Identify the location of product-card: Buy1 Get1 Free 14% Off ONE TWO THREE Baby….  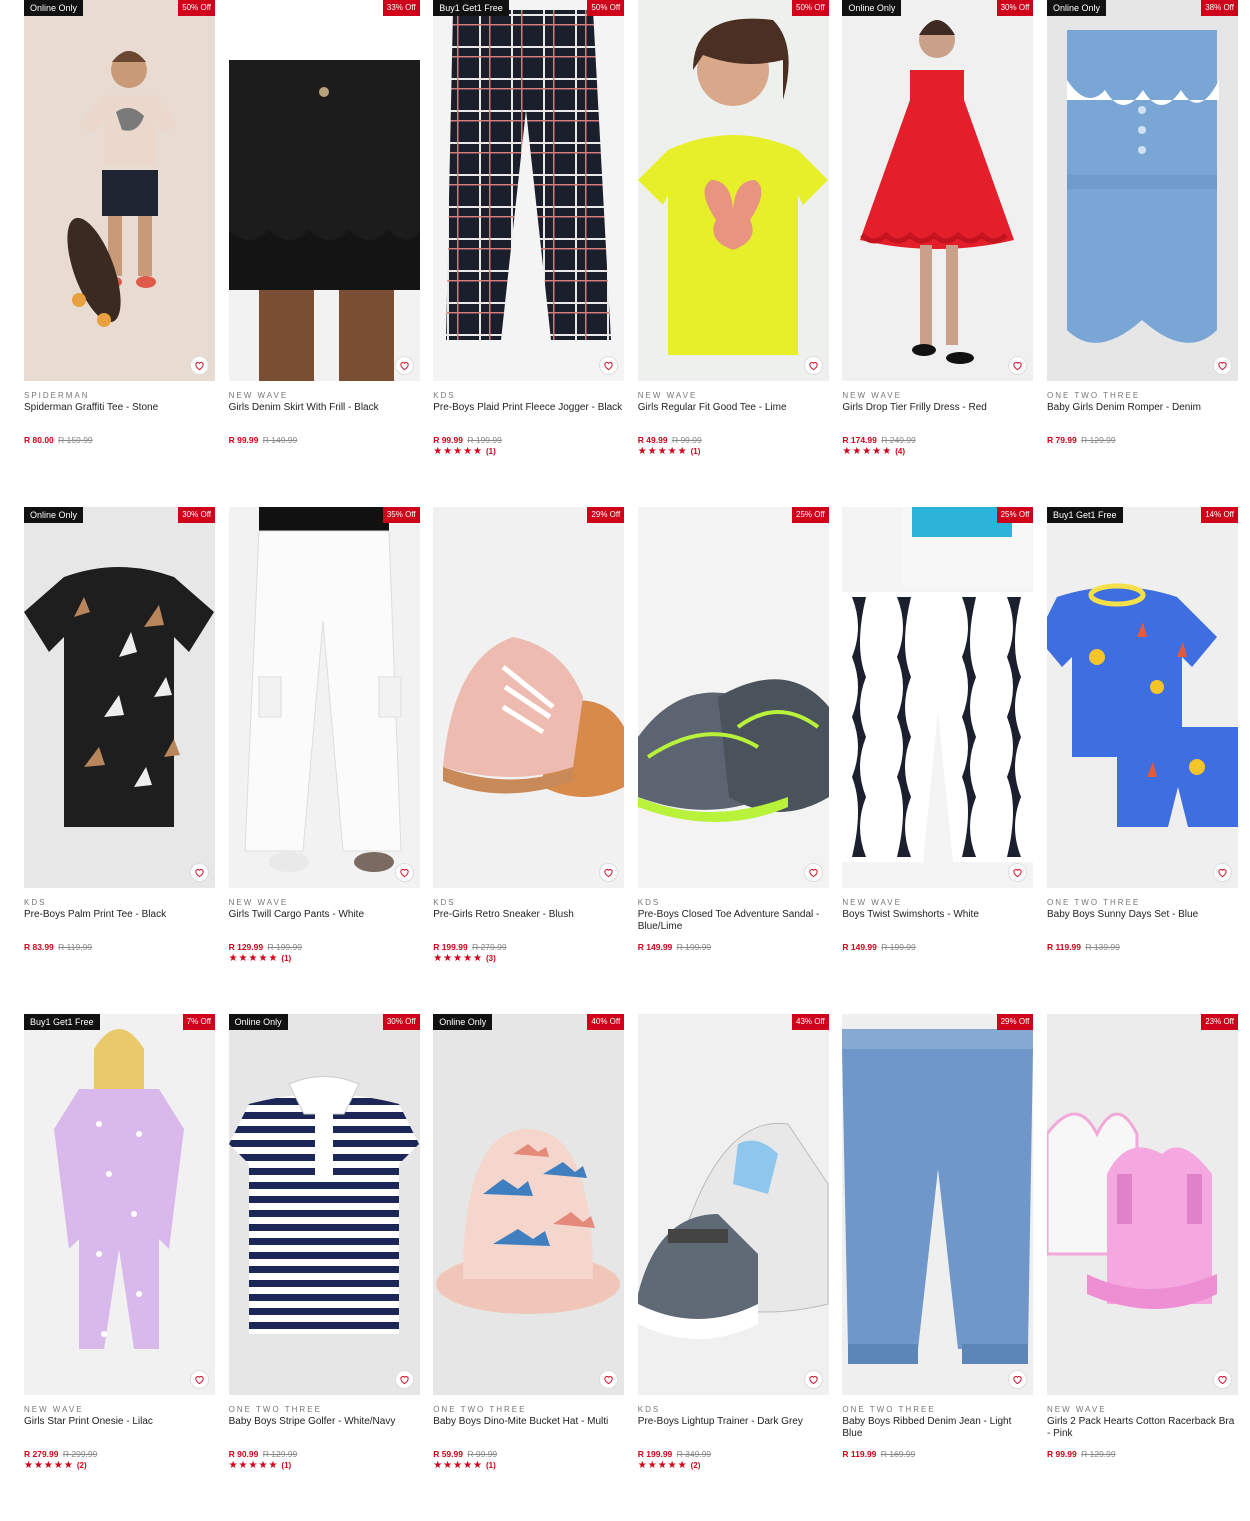
(1142, 760).